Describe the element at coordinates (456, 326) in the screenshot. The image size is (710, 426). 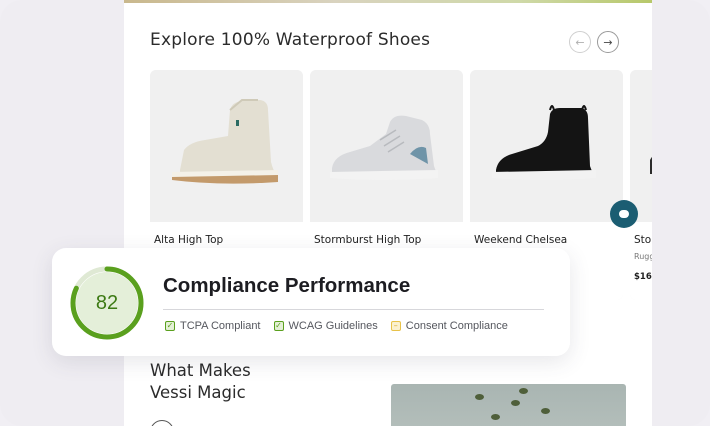
I see `badge-label: Consent Compliance` at that location.